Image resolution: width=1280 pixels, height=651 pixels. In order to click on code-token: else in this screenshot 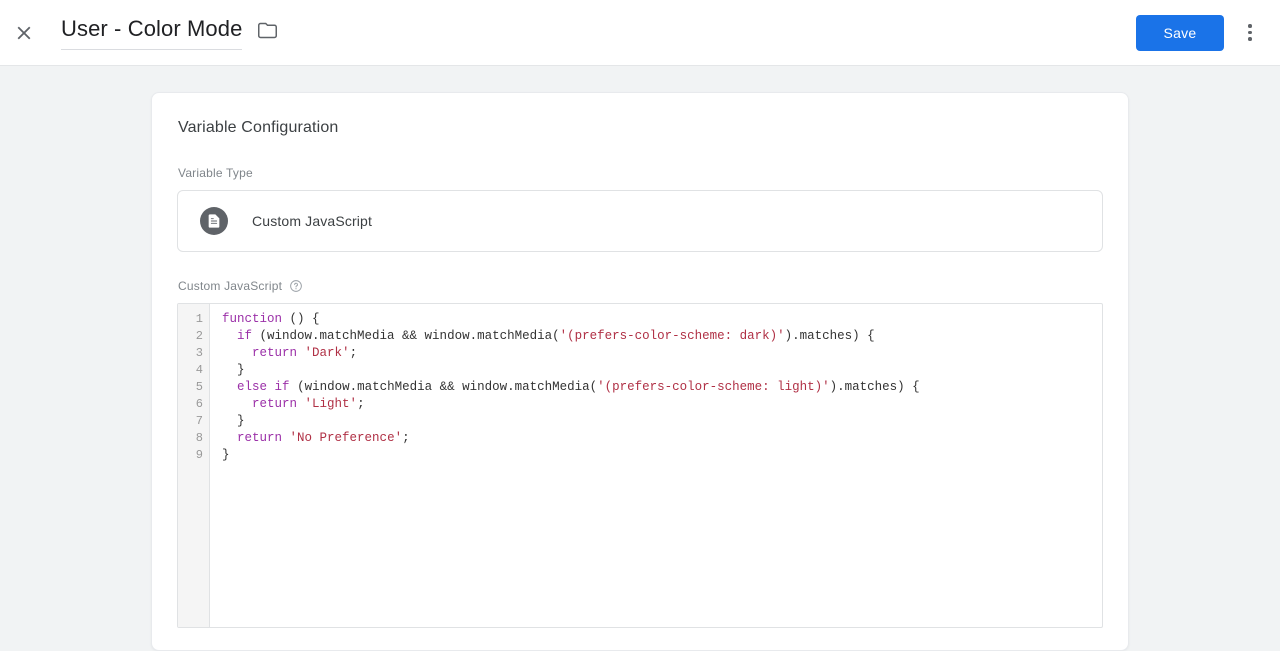, I will do `click(252, 387)`.